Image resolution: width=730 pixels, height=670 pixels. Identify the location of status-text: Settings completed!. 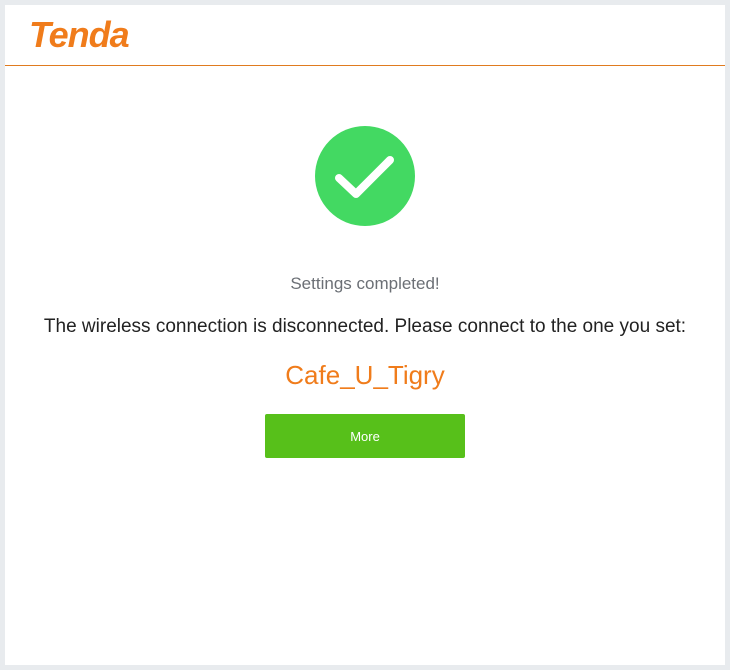
(365, 283).